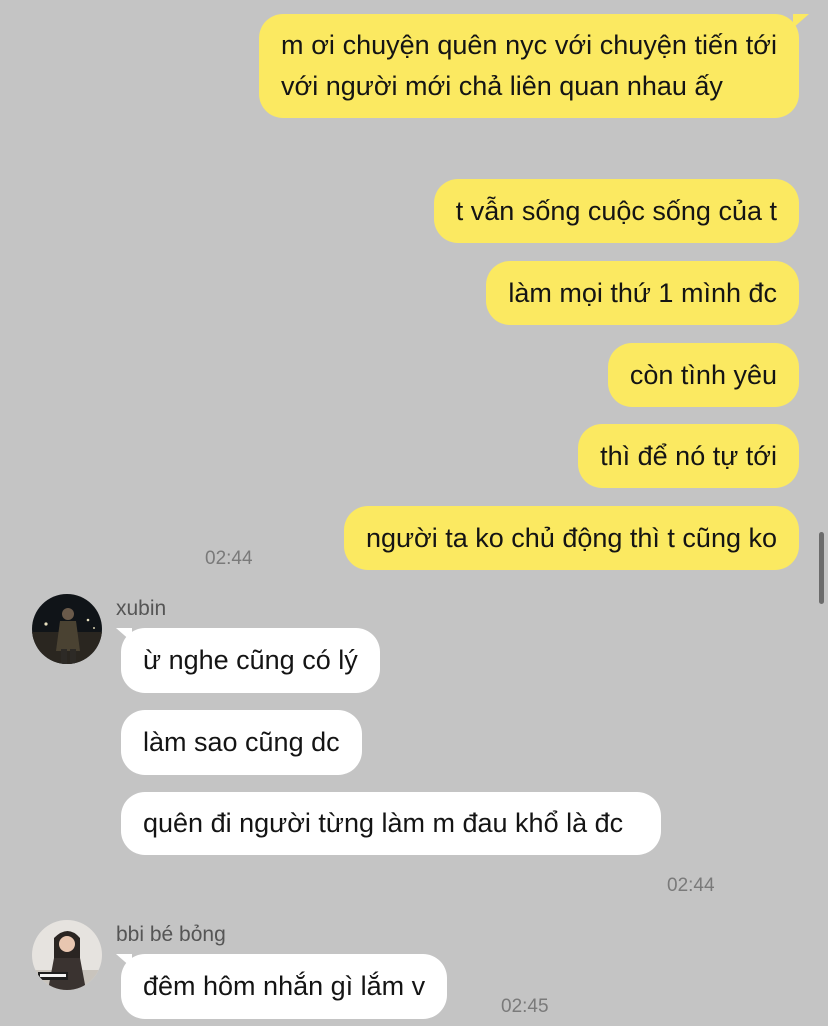  I want to click on outgoing-message: người ta ko chủ động thì t cũng ko, so click(571, 538).